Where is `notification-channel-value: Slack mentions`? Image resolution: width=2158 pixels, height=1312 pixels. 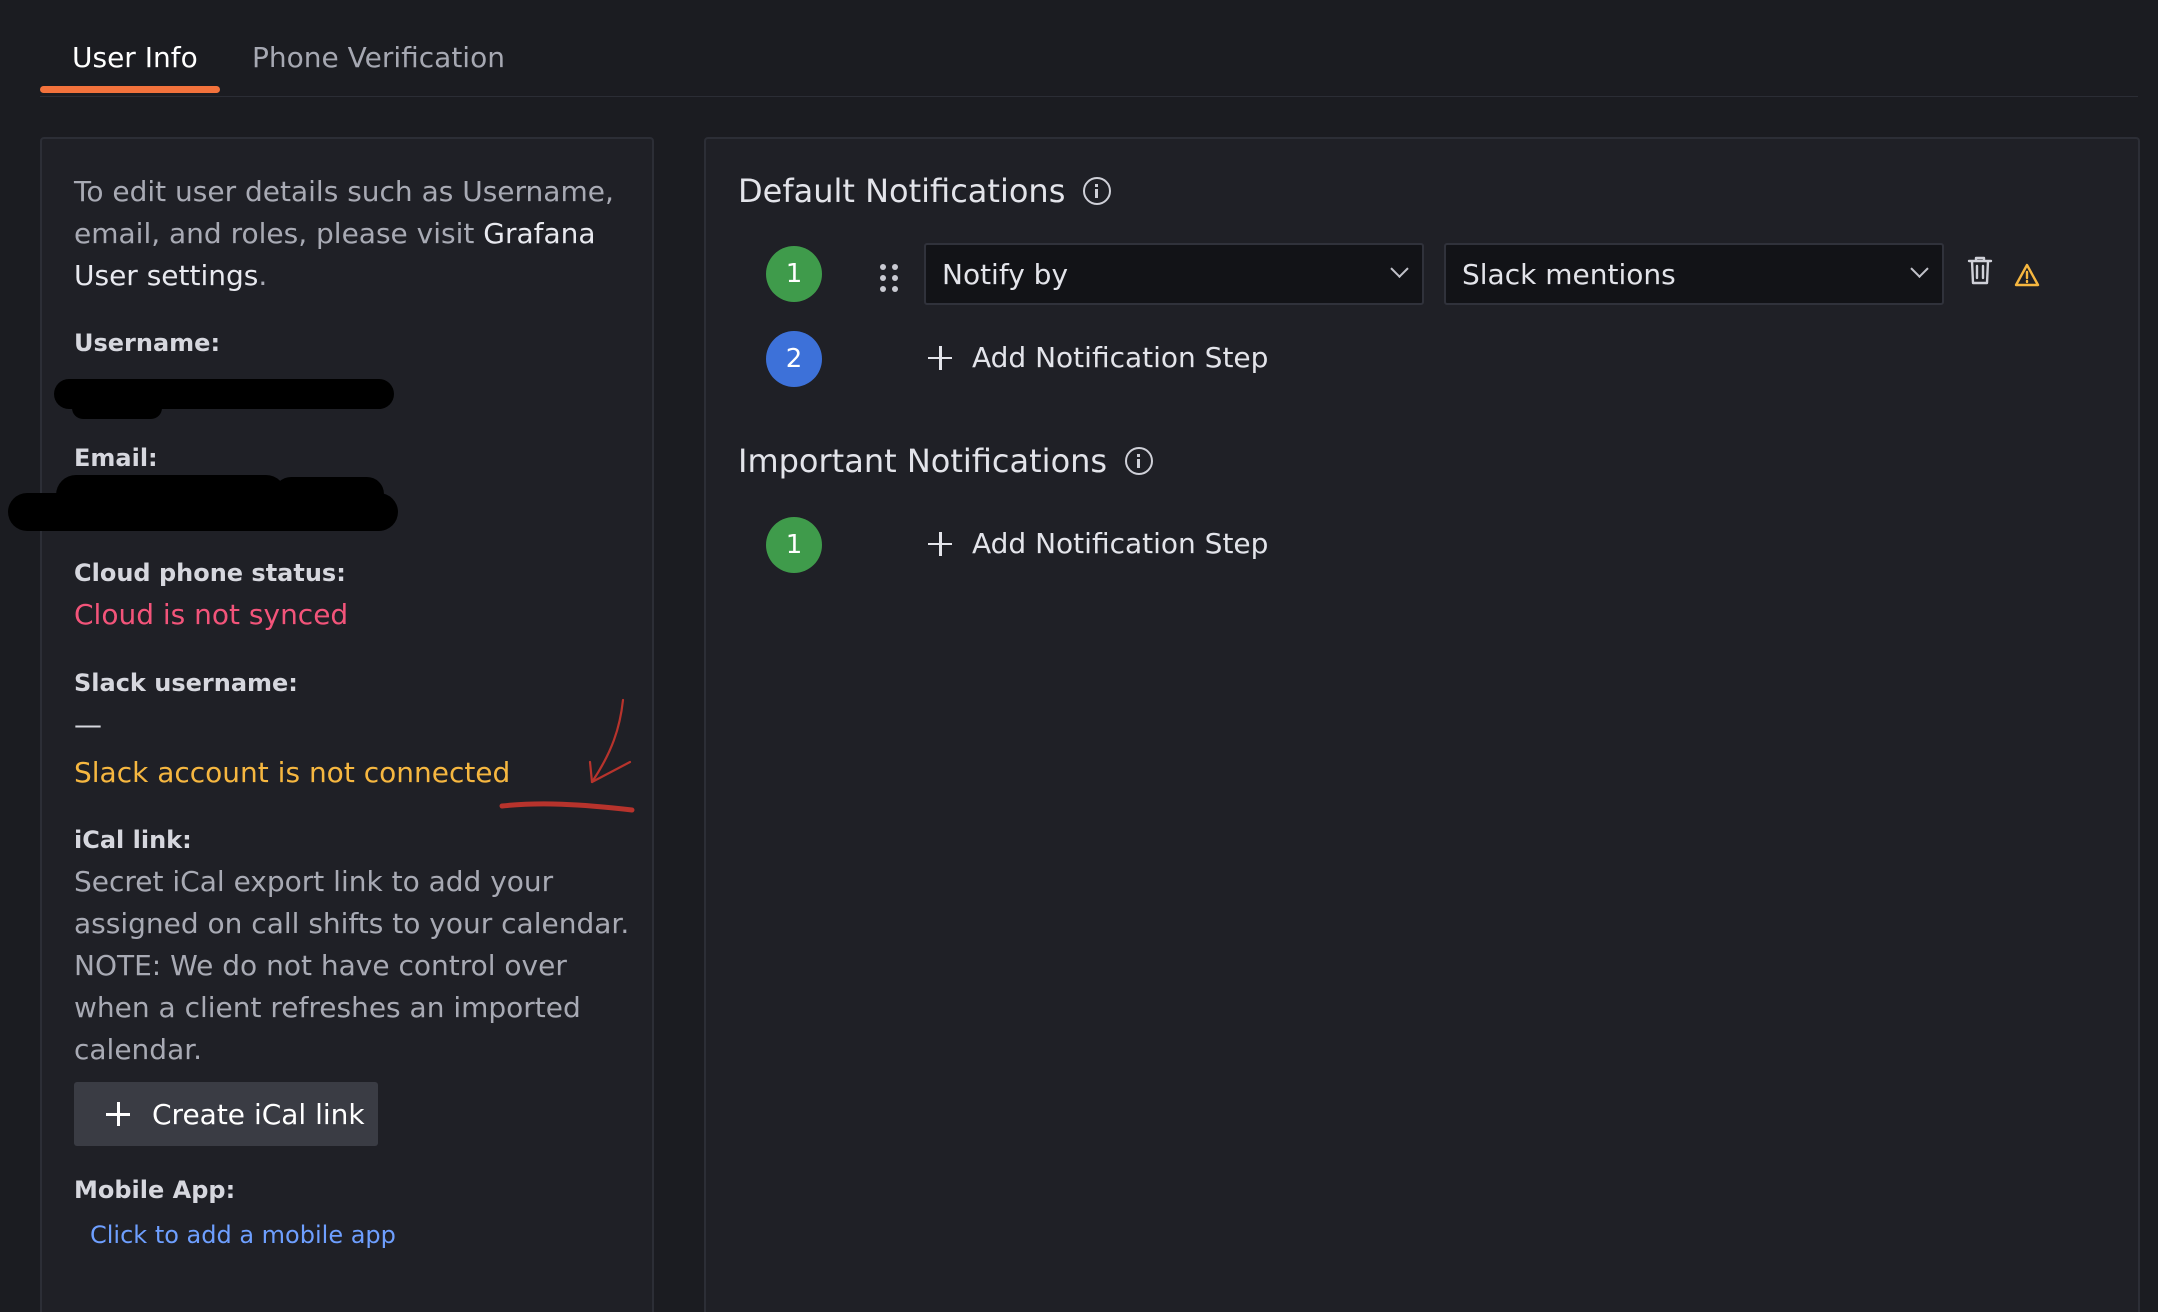
notification-channel-value: Slack mentions is located at coordinates (1569, 274).